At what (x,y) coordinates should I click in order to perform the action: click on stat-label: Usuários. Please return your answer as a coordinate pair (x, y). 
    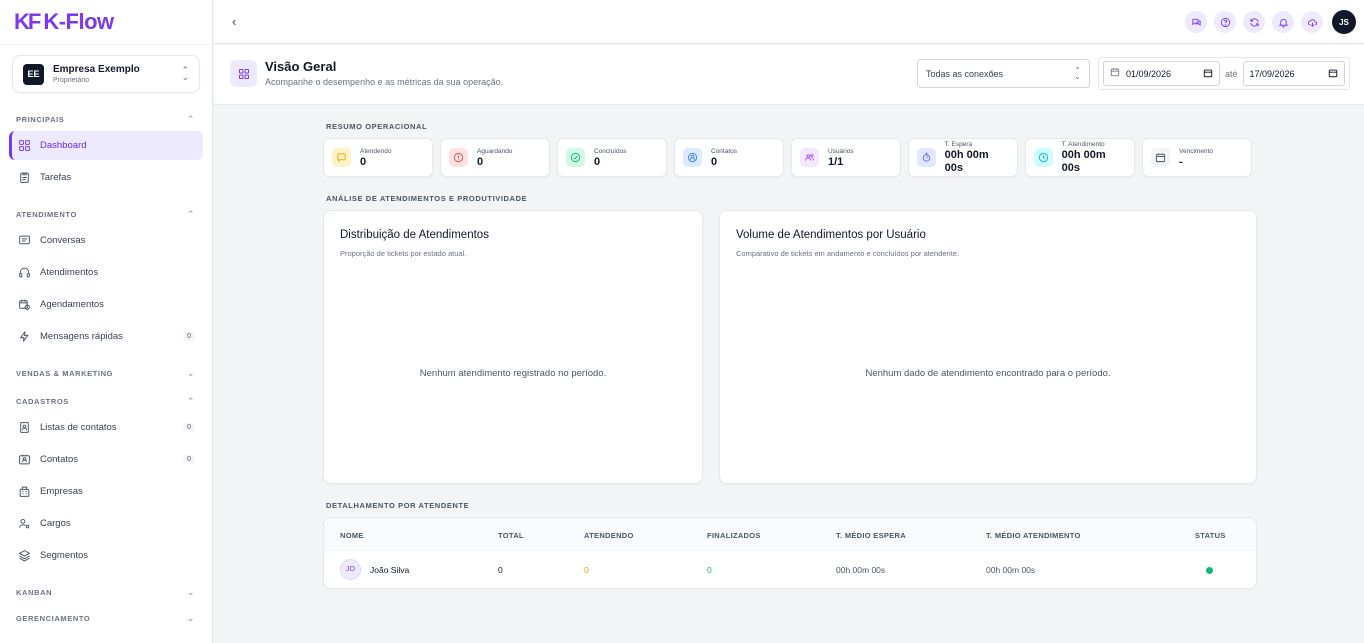
    Looking at the image, I should click on (841, 151).